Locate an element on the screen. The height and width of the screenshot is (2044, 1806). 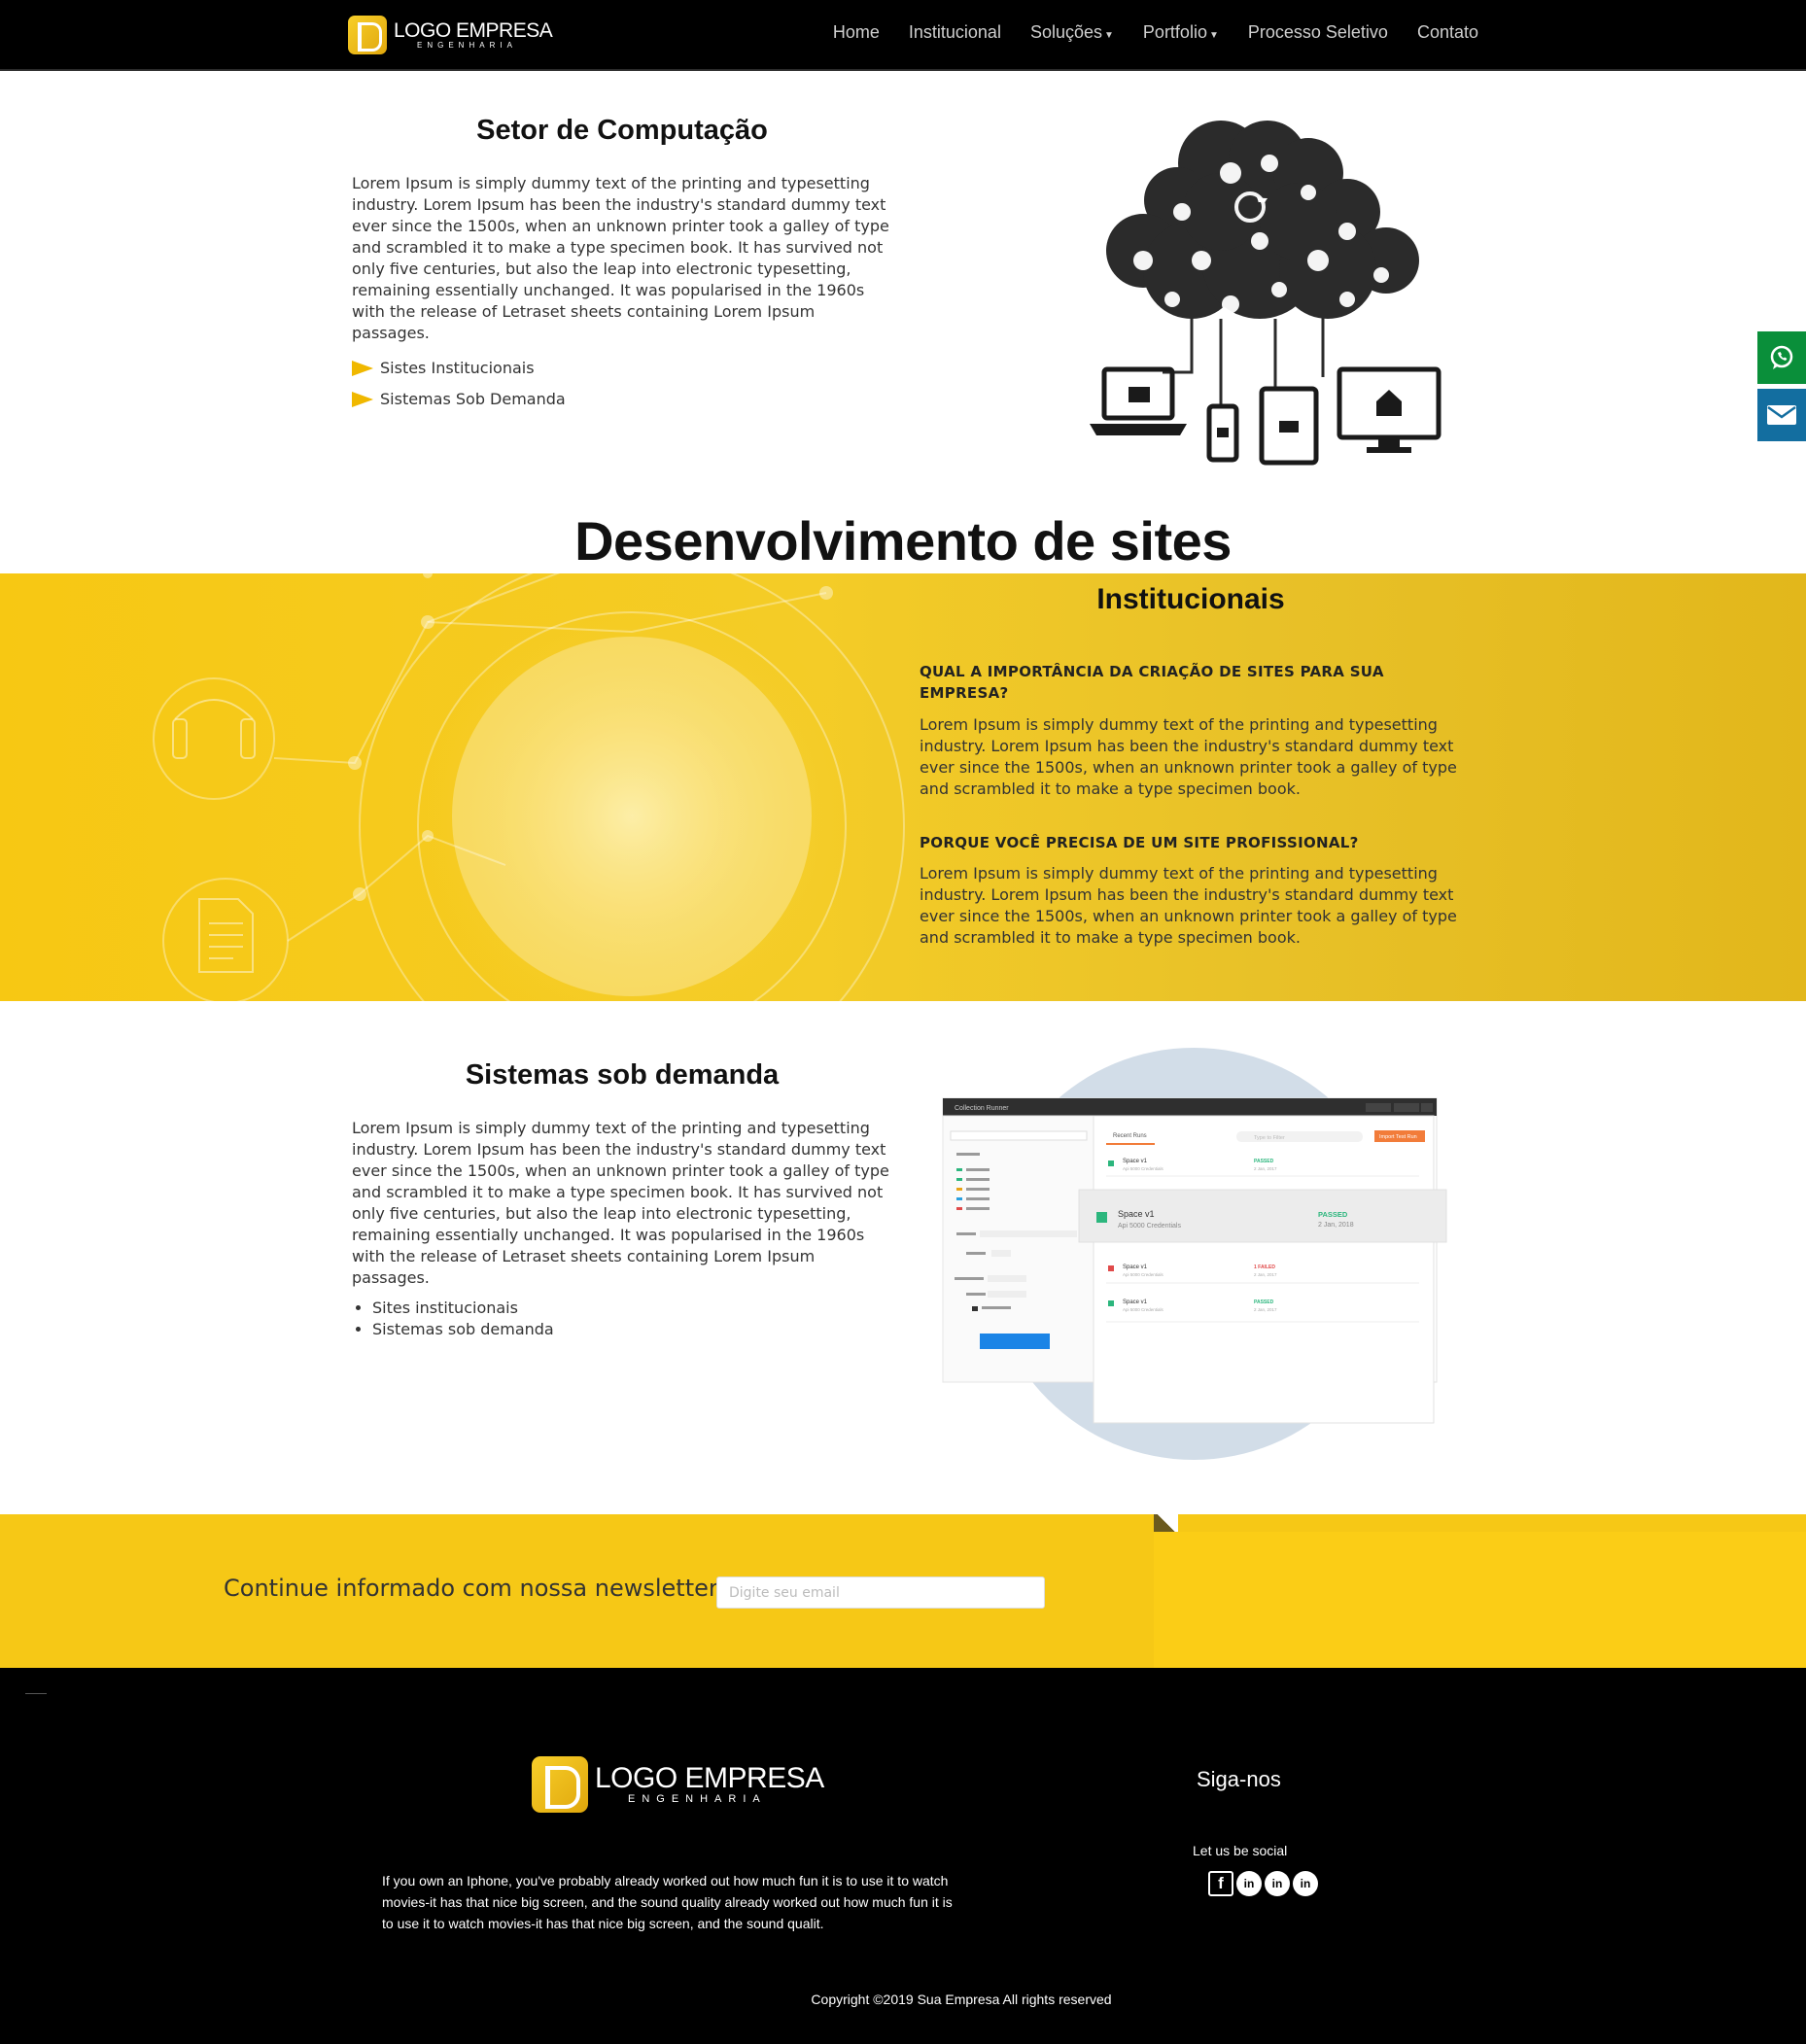
list-item: Sistes Institucionais is located at coordinates (459, 368).